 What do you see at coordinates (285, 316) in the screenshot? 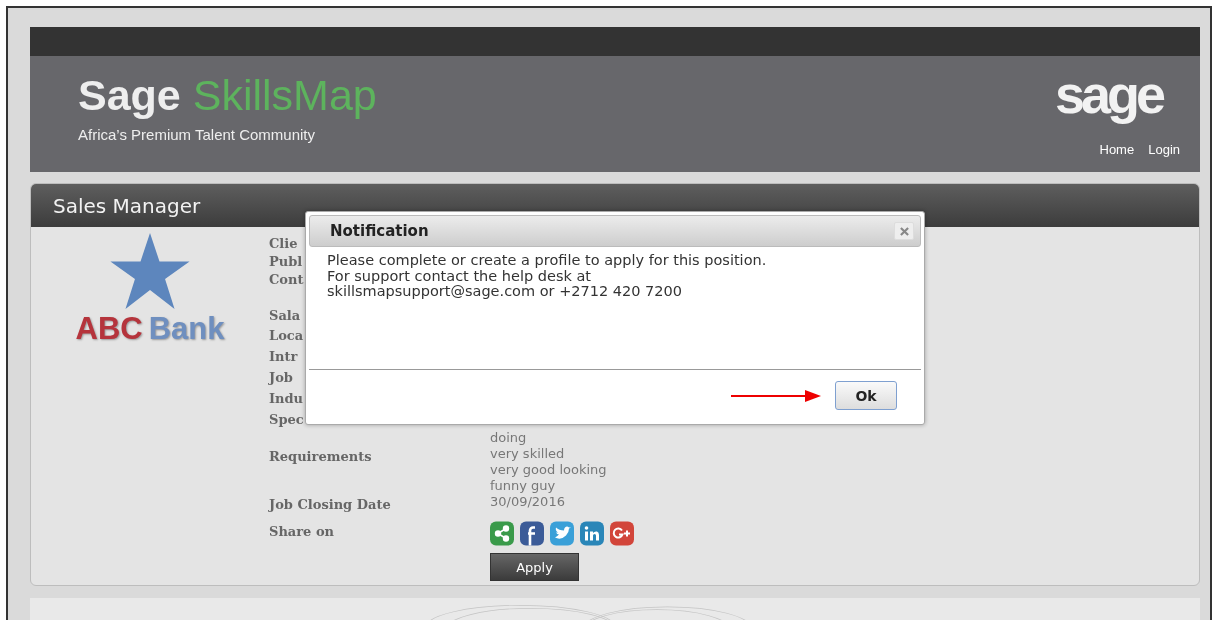
I see `detail-label: Sala` at bounding box center [285, 316].